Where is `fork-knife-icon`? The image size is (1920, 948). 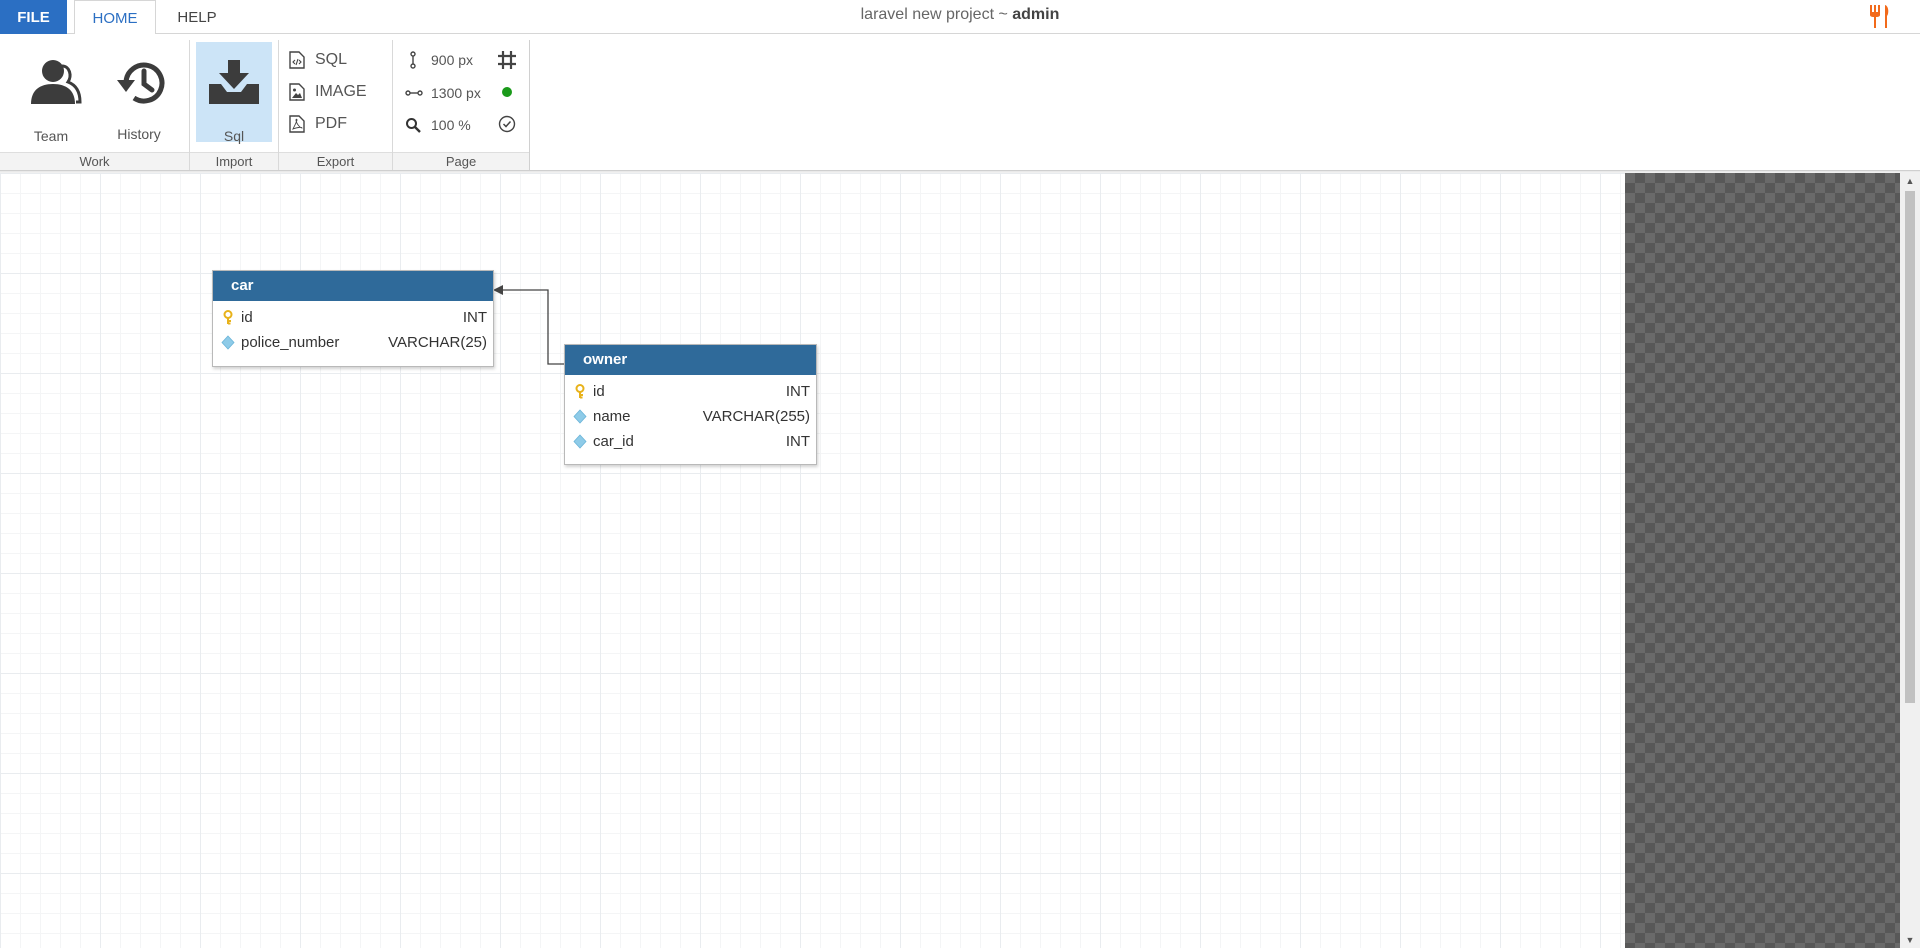
fork-knife-icon is located at coordinates (1879, 16).